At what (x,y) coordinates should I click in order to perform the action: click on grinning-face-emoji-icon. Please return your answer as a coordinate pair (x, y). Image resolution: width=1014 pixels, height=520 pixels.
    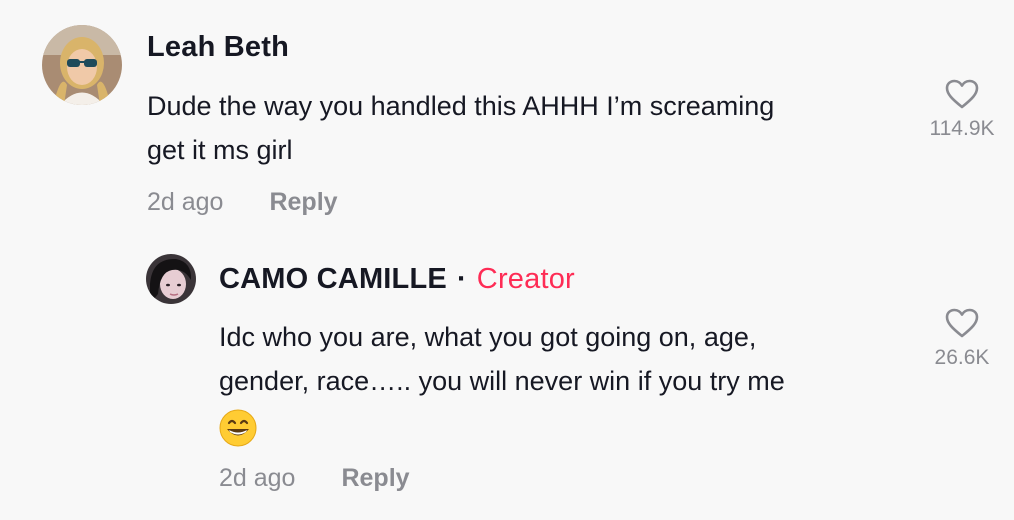
    Looking at the image, I should click on (238, 428).